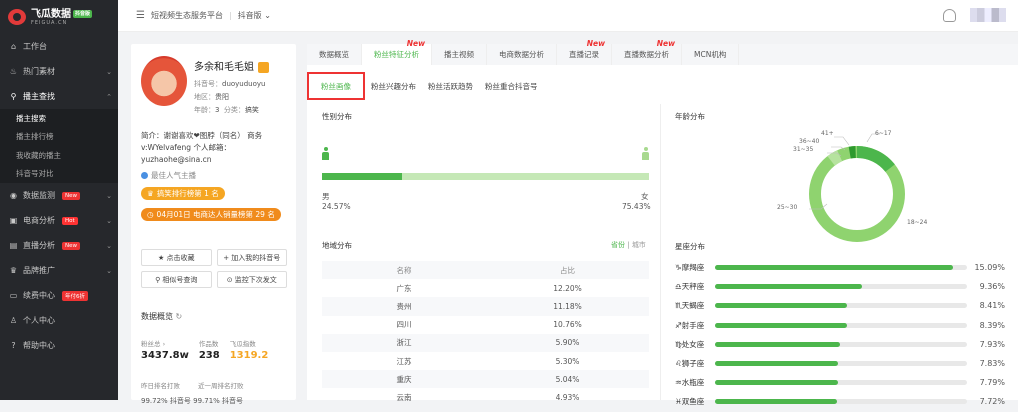 This screenshot has width=1018, height=412. Describe the element at coordinates (511, 86) in the screenshot. I see `subtab-fan-overlap: 粉丝重合抖音号` at that location.